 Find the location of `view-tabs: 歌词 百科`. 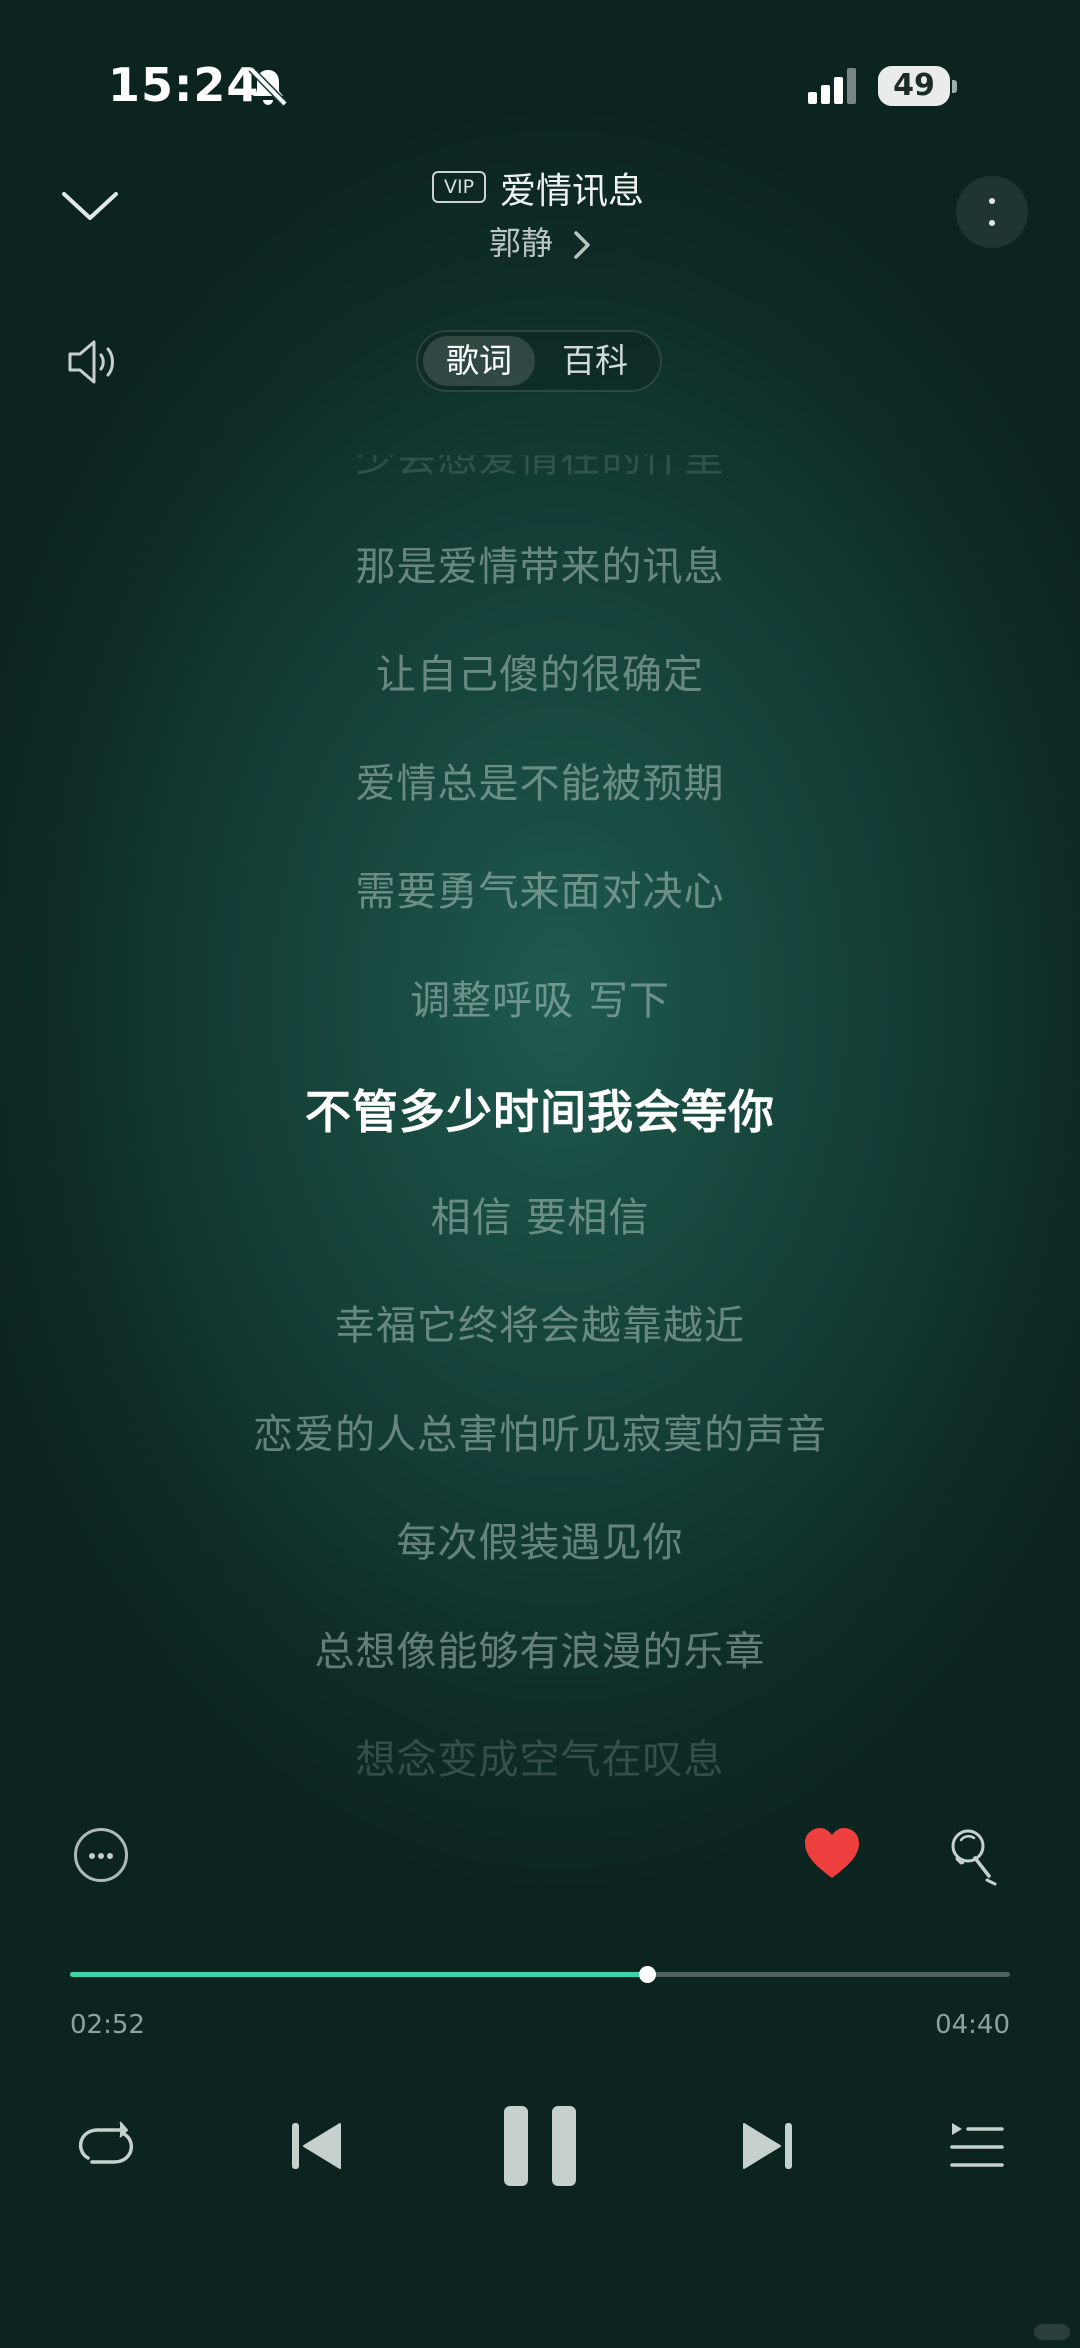

view-tabs: 歌词 百科 is located at coordinates (539, 361).